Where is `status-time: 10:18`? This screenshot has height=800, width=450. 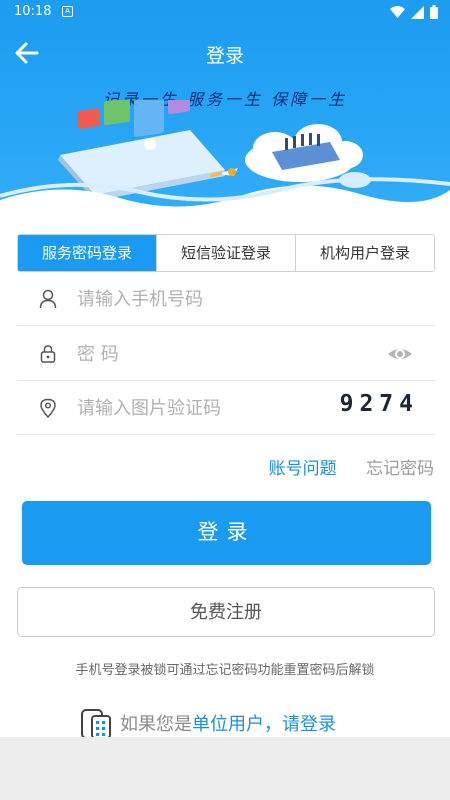 status-time: 10:18 is located at coordinates (33, 11).